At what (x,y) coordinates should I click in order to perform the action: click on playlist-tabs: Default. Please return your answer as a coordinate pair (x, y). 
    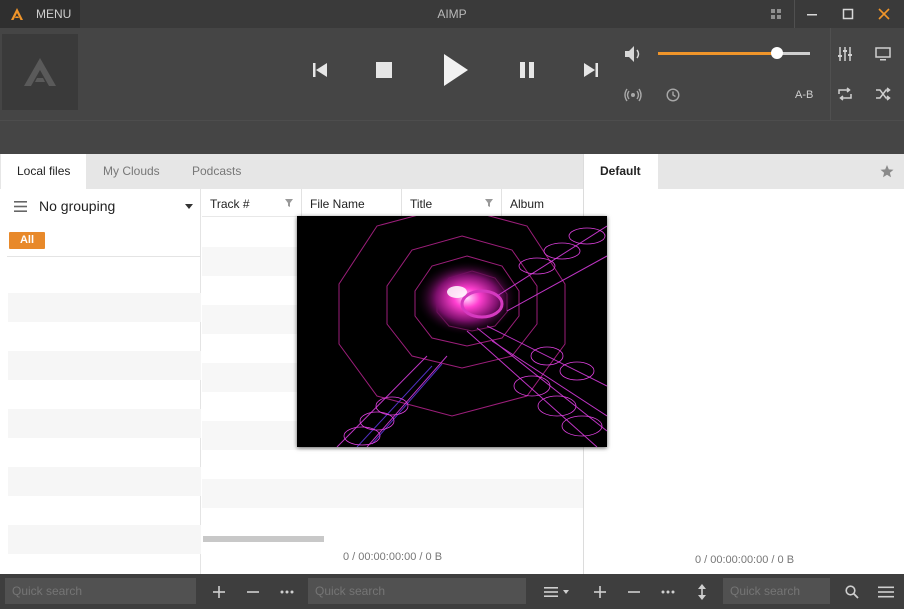
    Looking at the image, I should click on (744, 171).